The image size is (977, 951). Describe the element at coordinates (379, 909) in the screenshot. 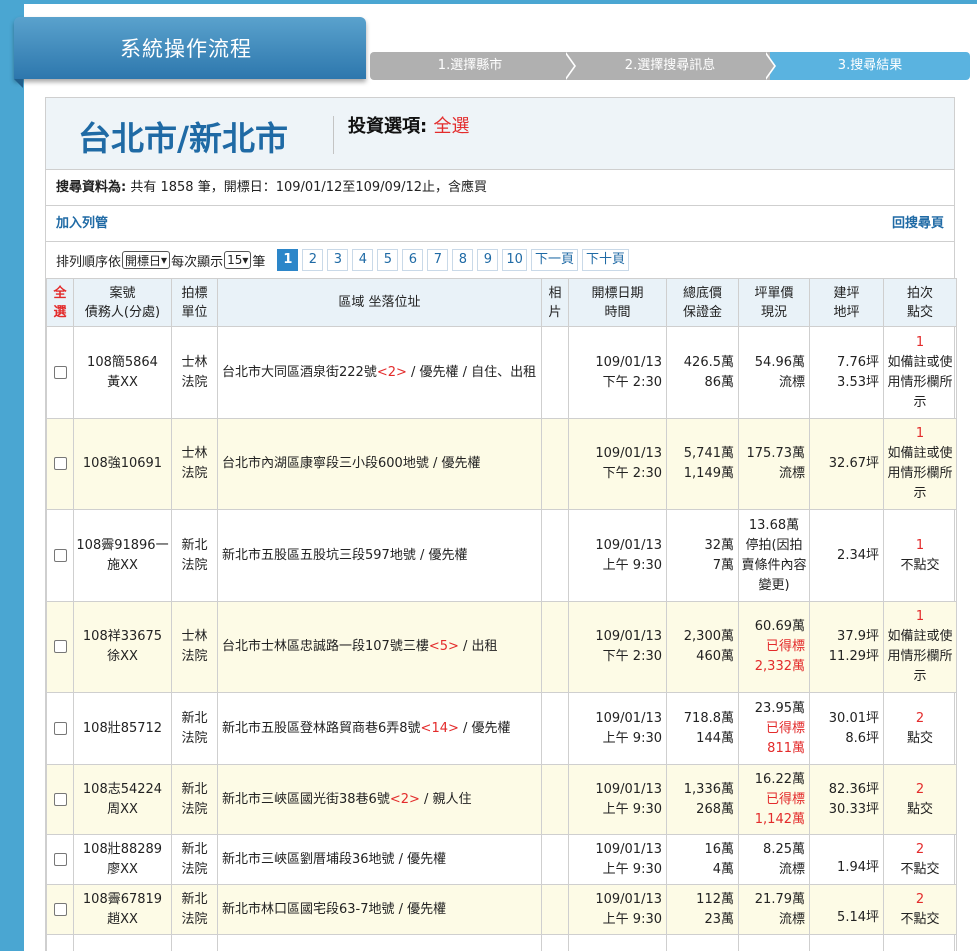

I see `address-cell: 新北市林口區國宅段63-7地號 / 優先權` at that location.